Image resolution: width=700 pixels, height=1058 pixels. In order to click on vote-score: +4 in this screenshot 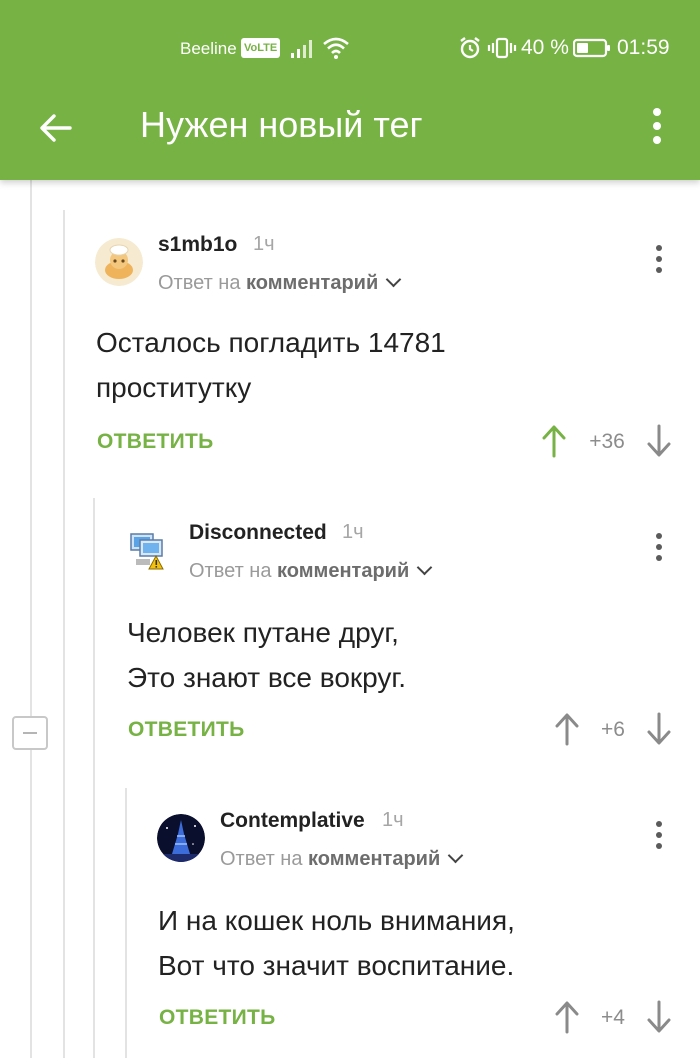, I will do `click(613, 1017)`.